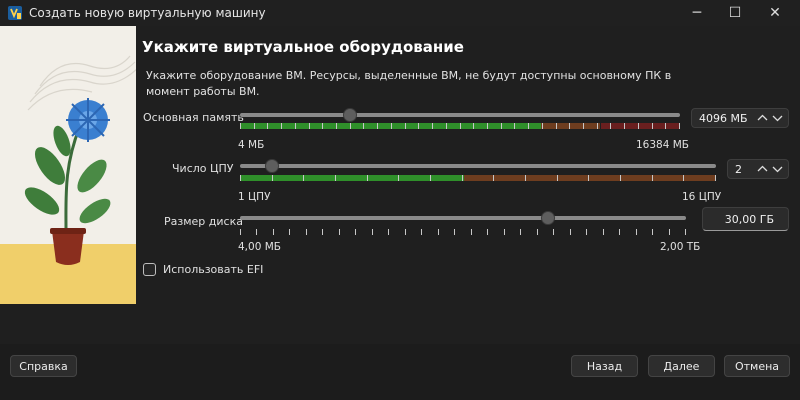 This screenshot has width=800, height=400. I want to click on dialog-footer: Справка Назад Далее Отмена, so click(400, 372).